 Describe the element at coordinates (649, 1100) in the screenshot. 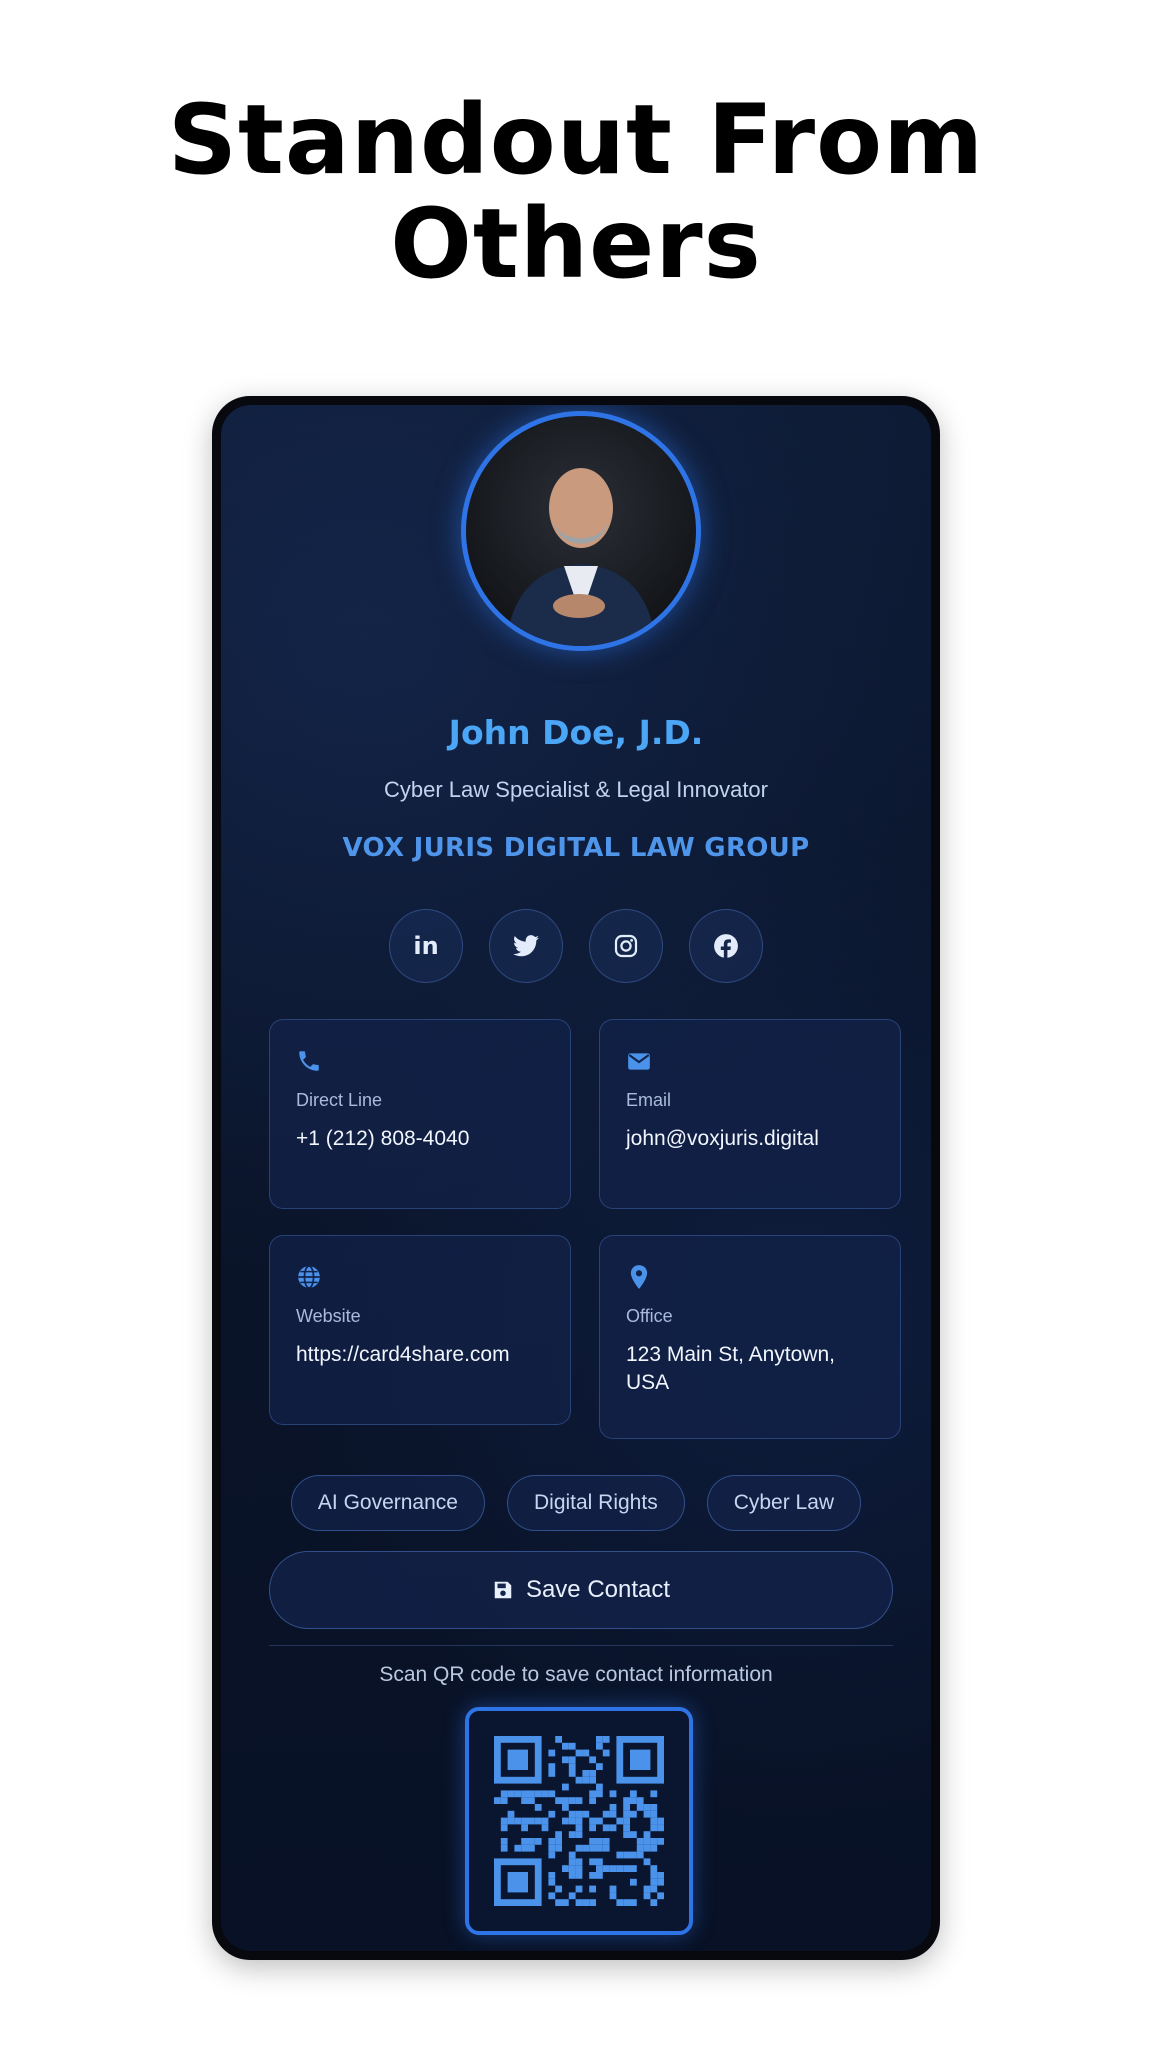

I see `email-label: Email` at that location.